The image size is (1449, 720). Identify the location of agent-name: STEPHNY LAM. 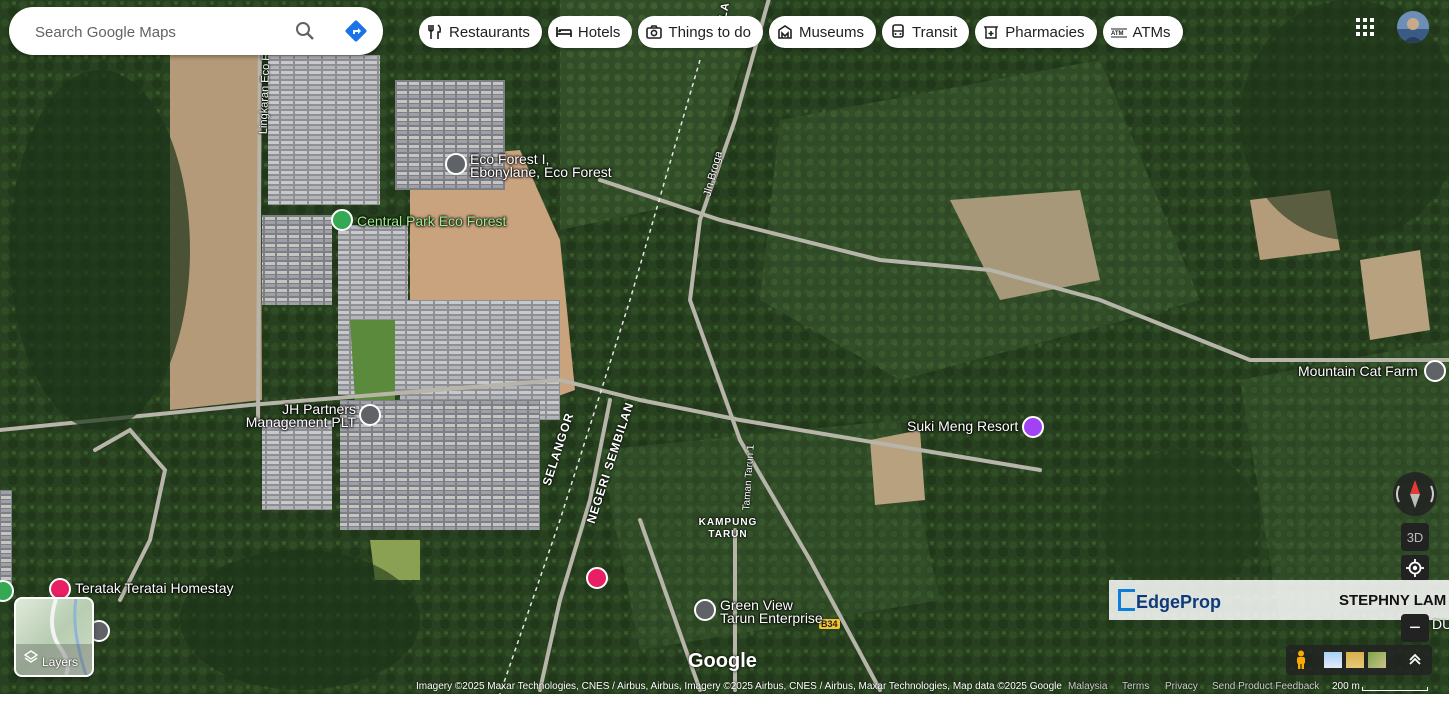
(1393, 600).